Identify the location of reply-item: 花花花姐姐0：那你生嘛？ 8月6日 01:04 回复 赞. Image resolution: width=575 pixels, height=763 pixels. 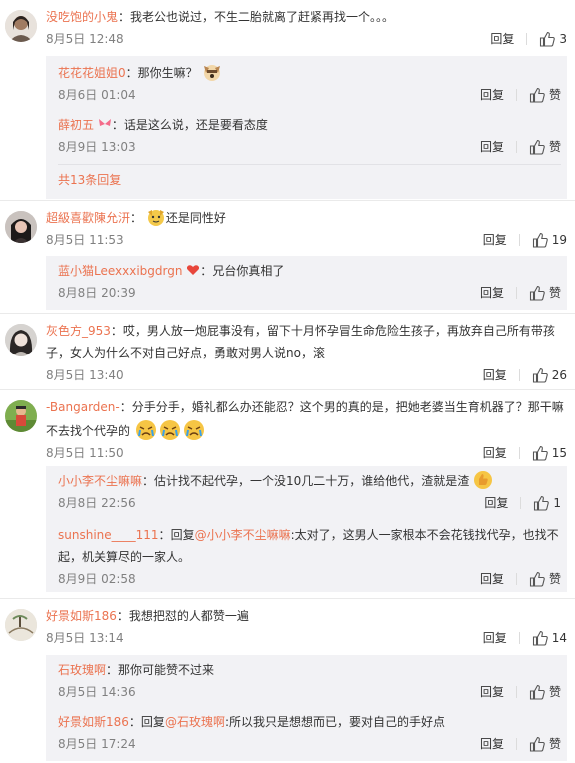
(309, 84).